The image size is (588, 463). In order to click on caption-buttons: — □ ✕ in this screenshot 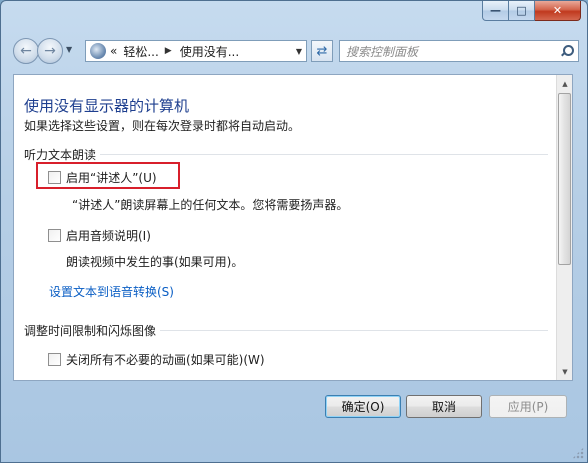, I will do `click(531, 11)`.